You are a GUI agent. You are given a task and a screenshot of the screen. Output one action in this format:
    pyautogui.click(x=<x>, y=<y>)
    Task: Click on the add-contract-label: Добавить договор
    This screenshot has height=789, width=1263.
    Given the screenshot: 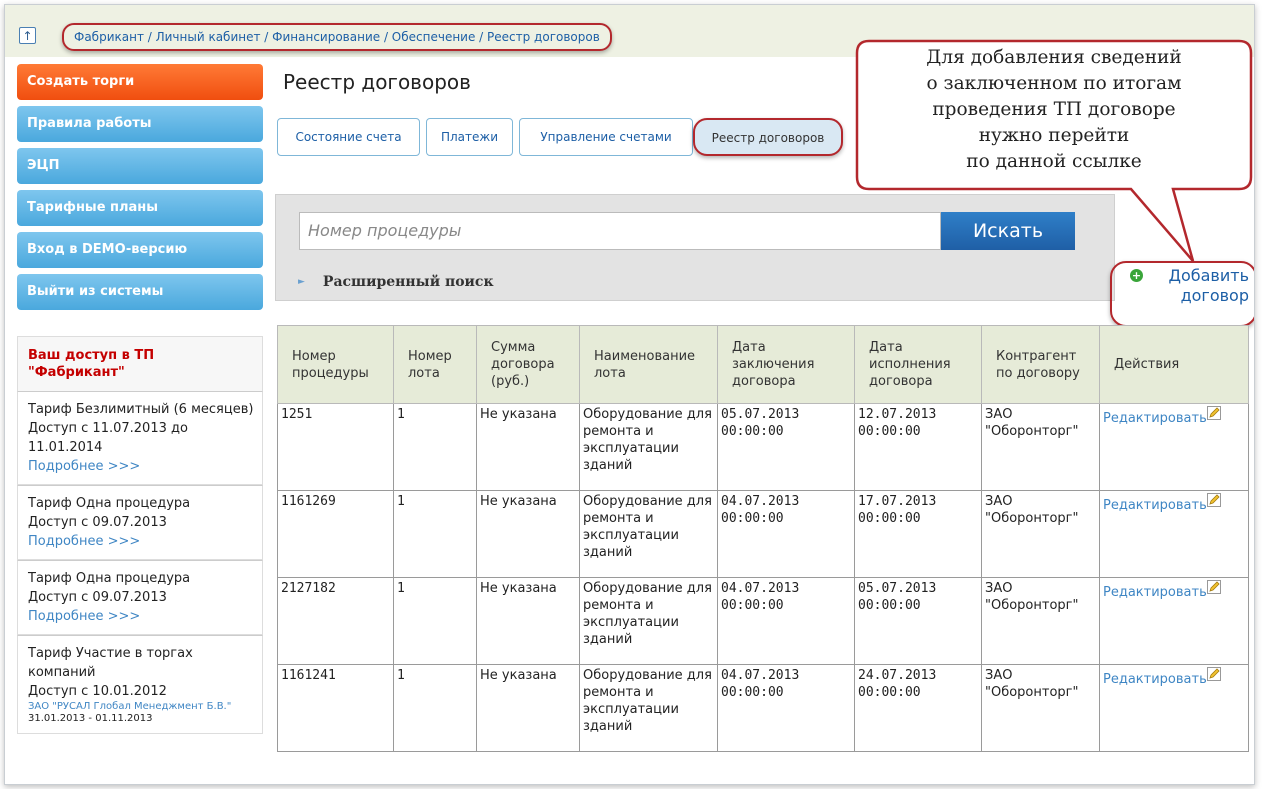 What is the action you would take?
    pyautogui.click(x=1208, y=286)
    